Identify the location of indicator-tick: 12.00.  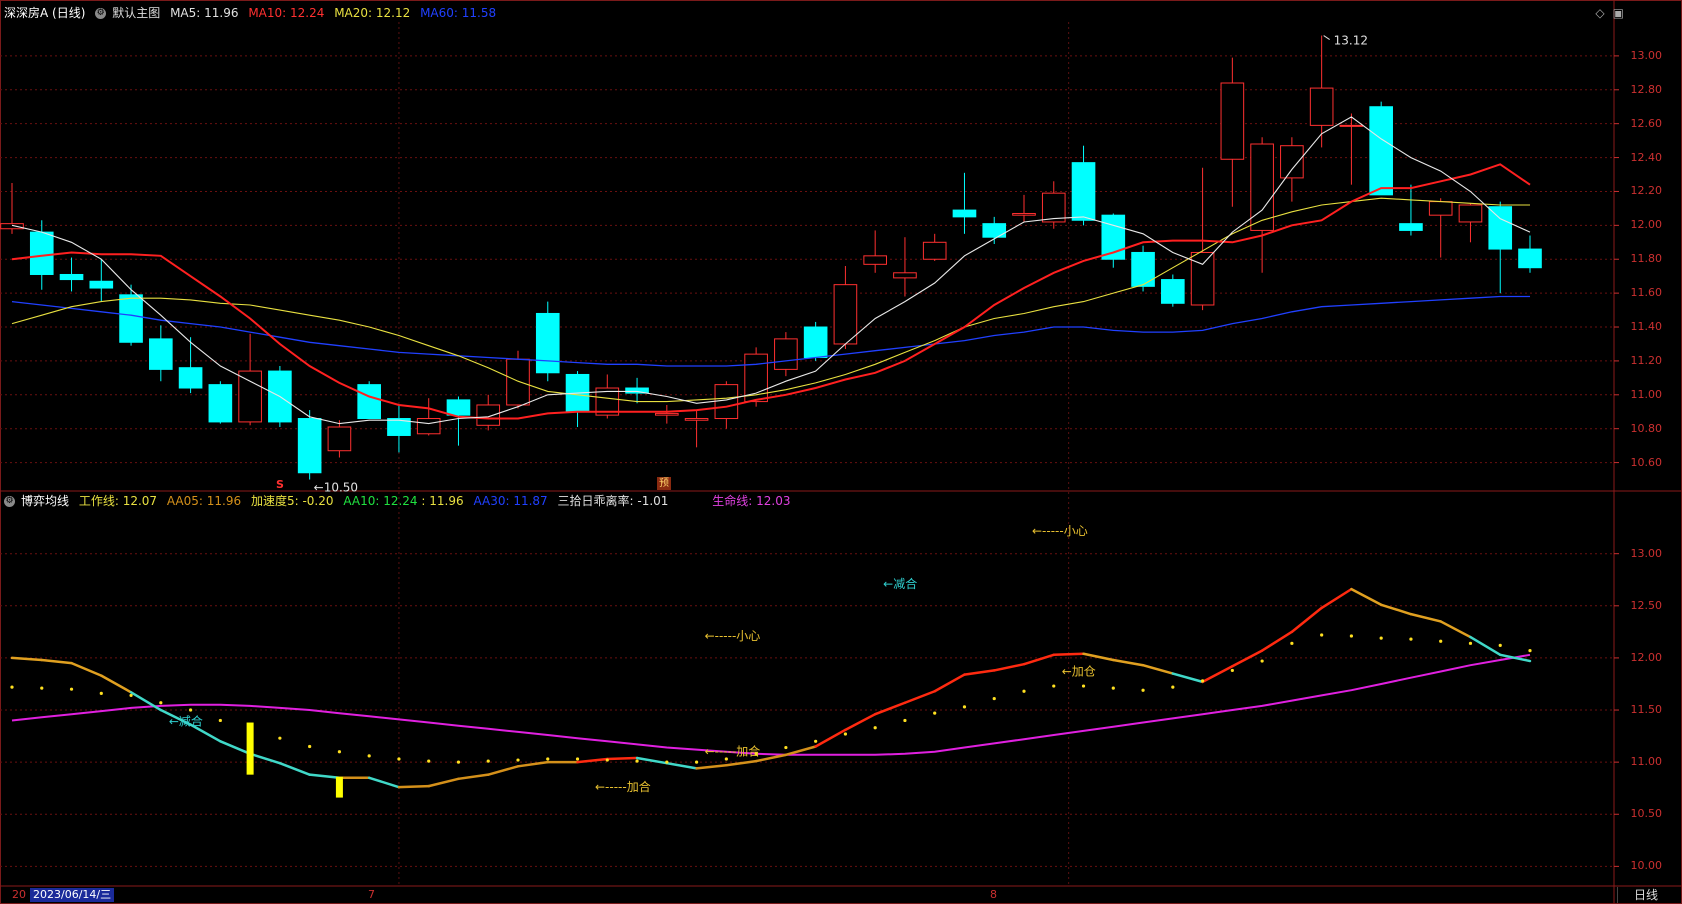
(1646, 657).